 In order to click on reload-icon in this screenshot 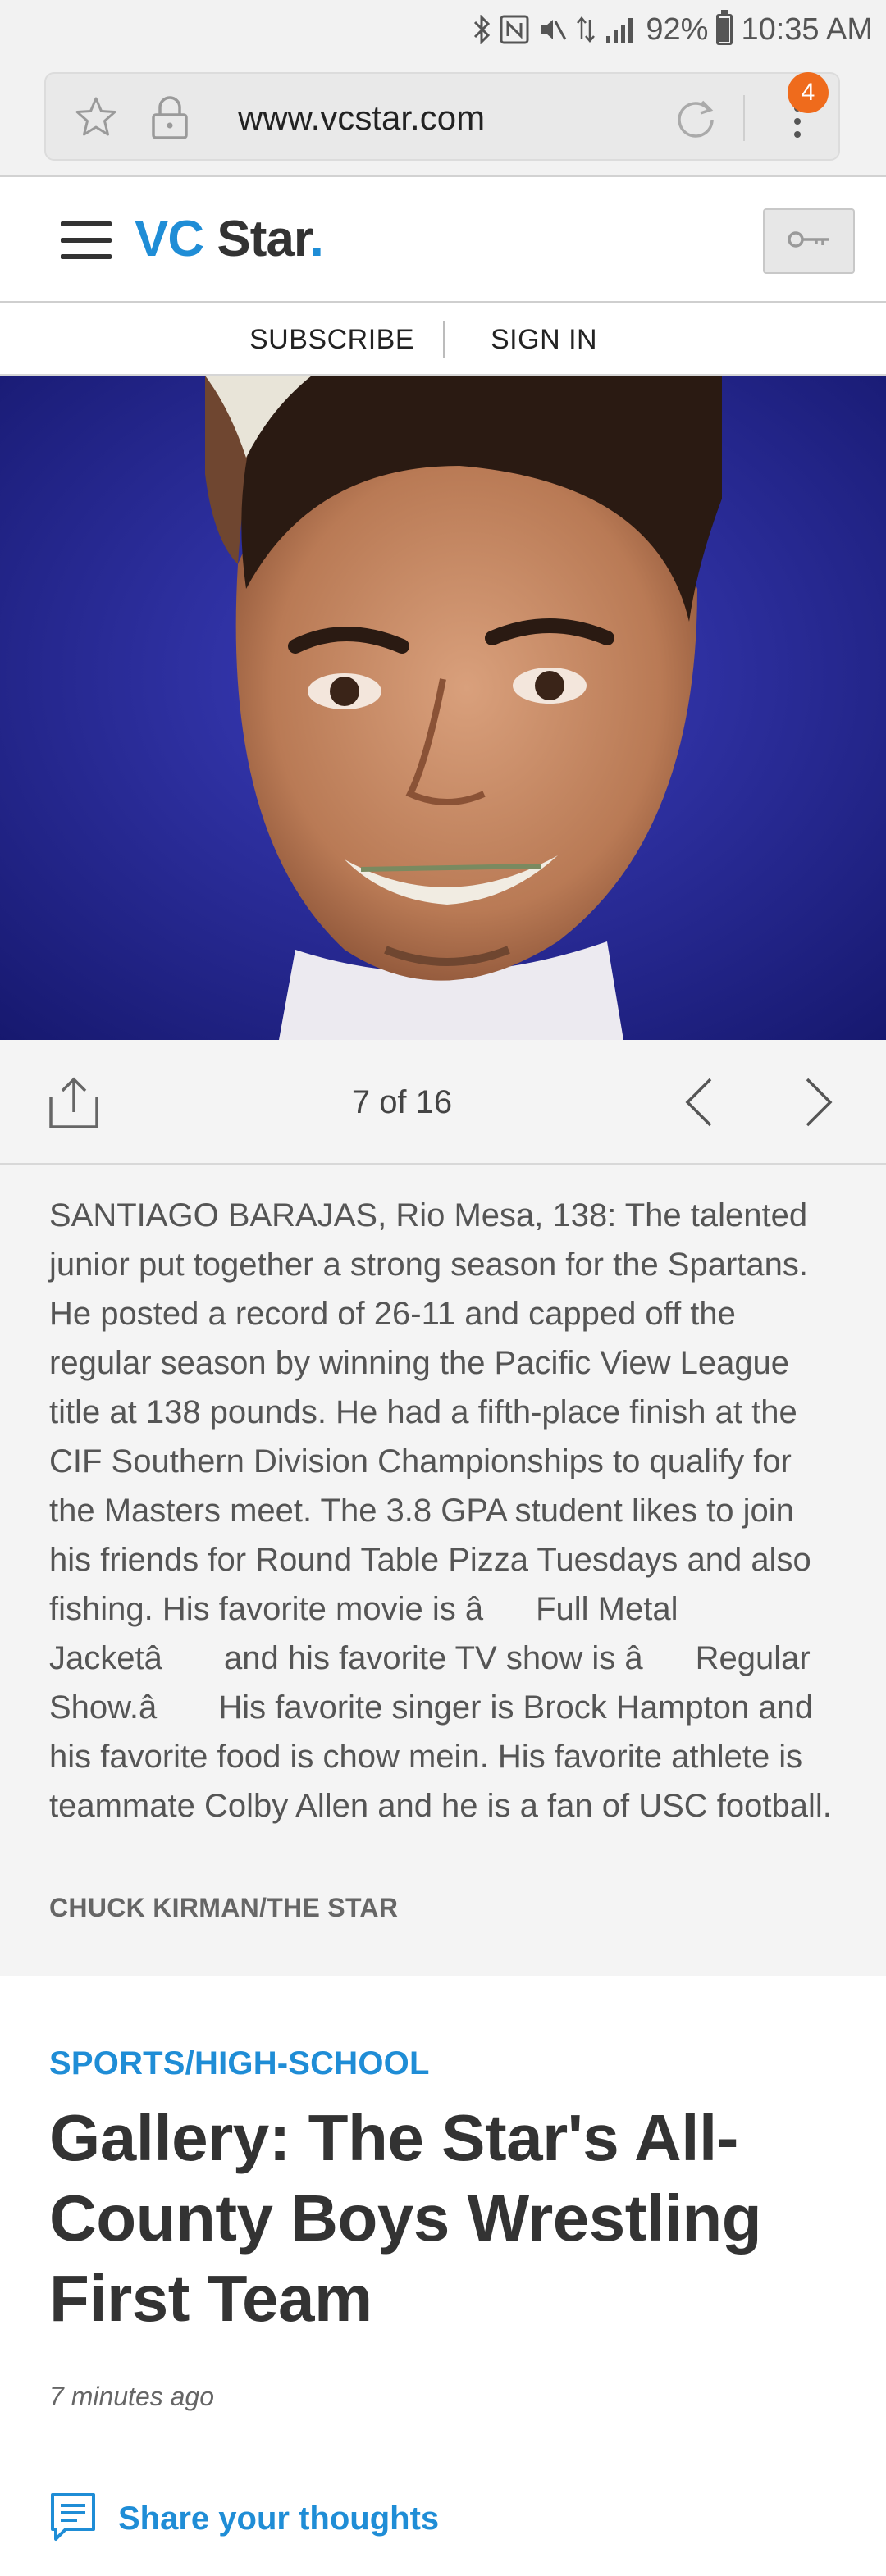, I will do `click(696, 120)`.